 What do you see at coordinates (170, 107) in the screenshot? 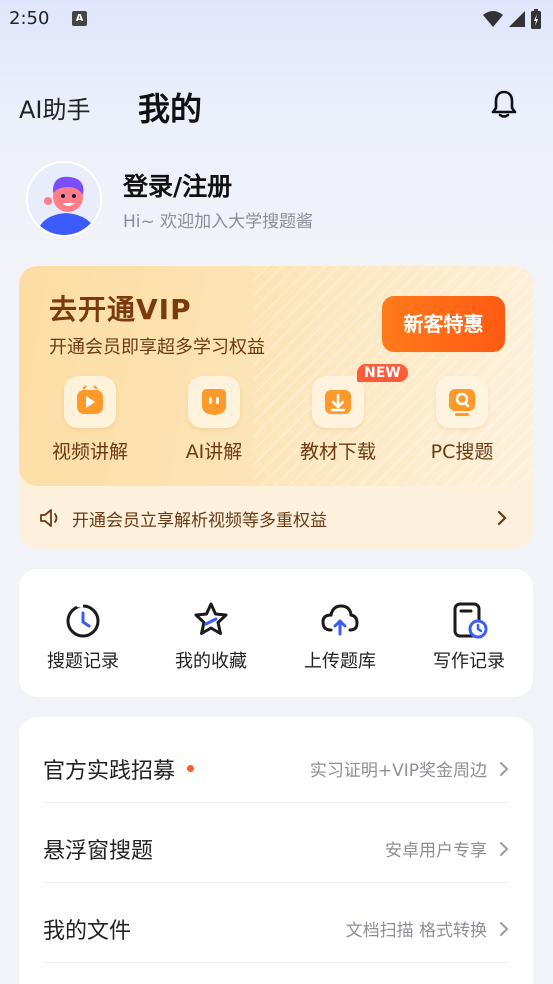
I see `tab-mine: 我的` at bounding box center [170, 107].